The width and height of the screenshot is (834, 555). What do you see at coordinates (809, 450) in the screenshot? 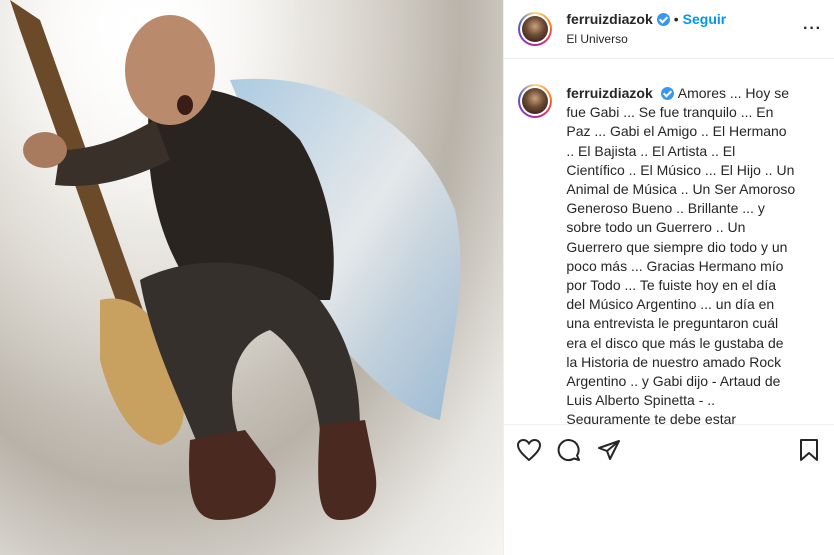
I see `bookmark-icon` at bounding box center [809, 450].